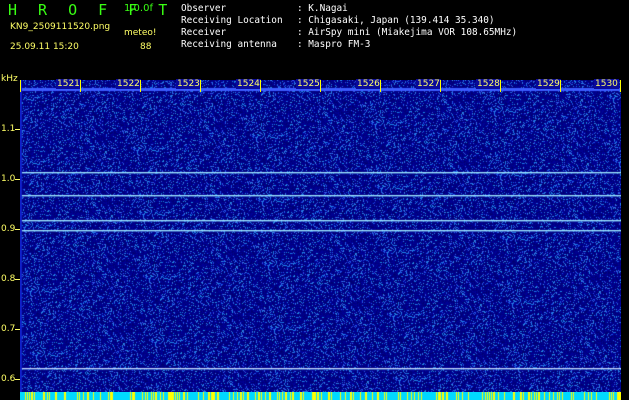 This screenshot has width=629, height=400. Describe the element at coordinates (8, 279) in the screenshot. I see `y-tick-label: 0.8` at that location.